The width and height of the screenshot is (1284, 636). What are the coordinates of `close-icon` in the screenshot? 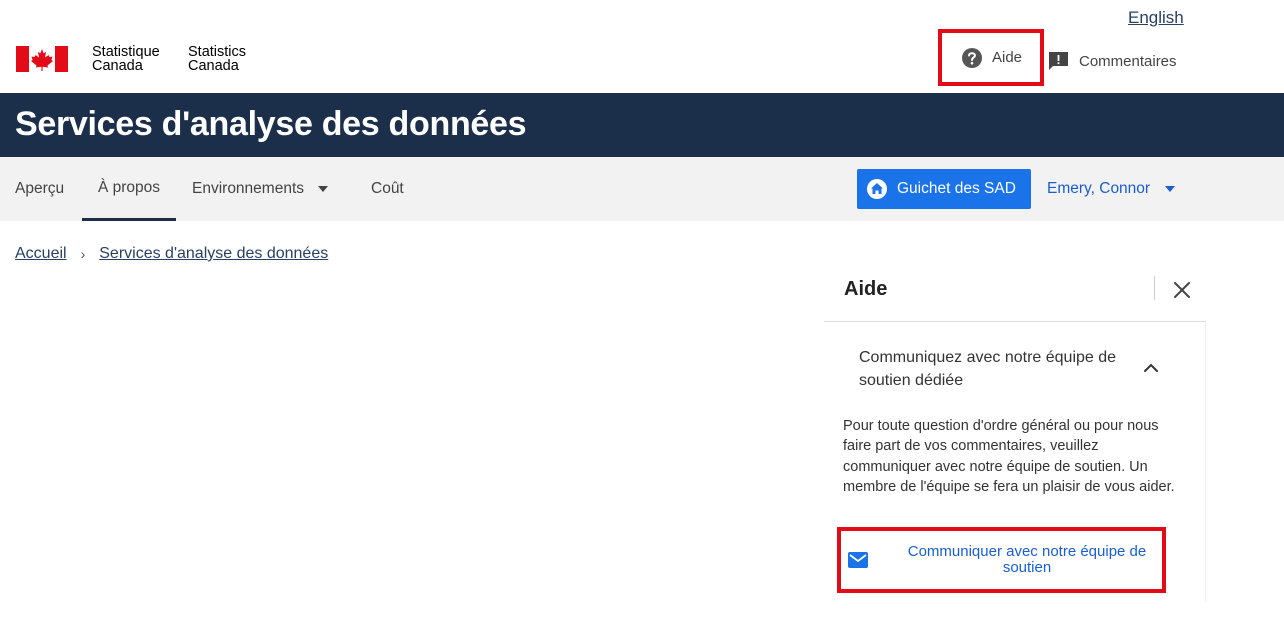 It's located at (1182, 290).